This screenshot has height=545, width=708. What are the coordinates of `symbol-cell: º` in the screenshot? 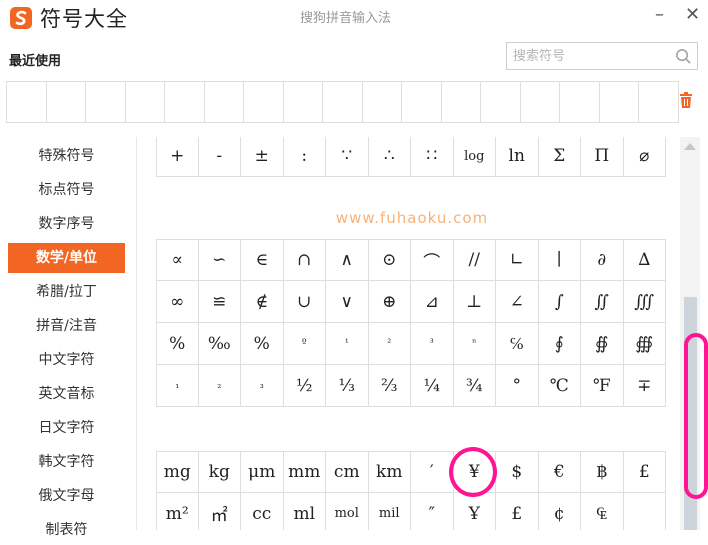 It's located at (304, 344).